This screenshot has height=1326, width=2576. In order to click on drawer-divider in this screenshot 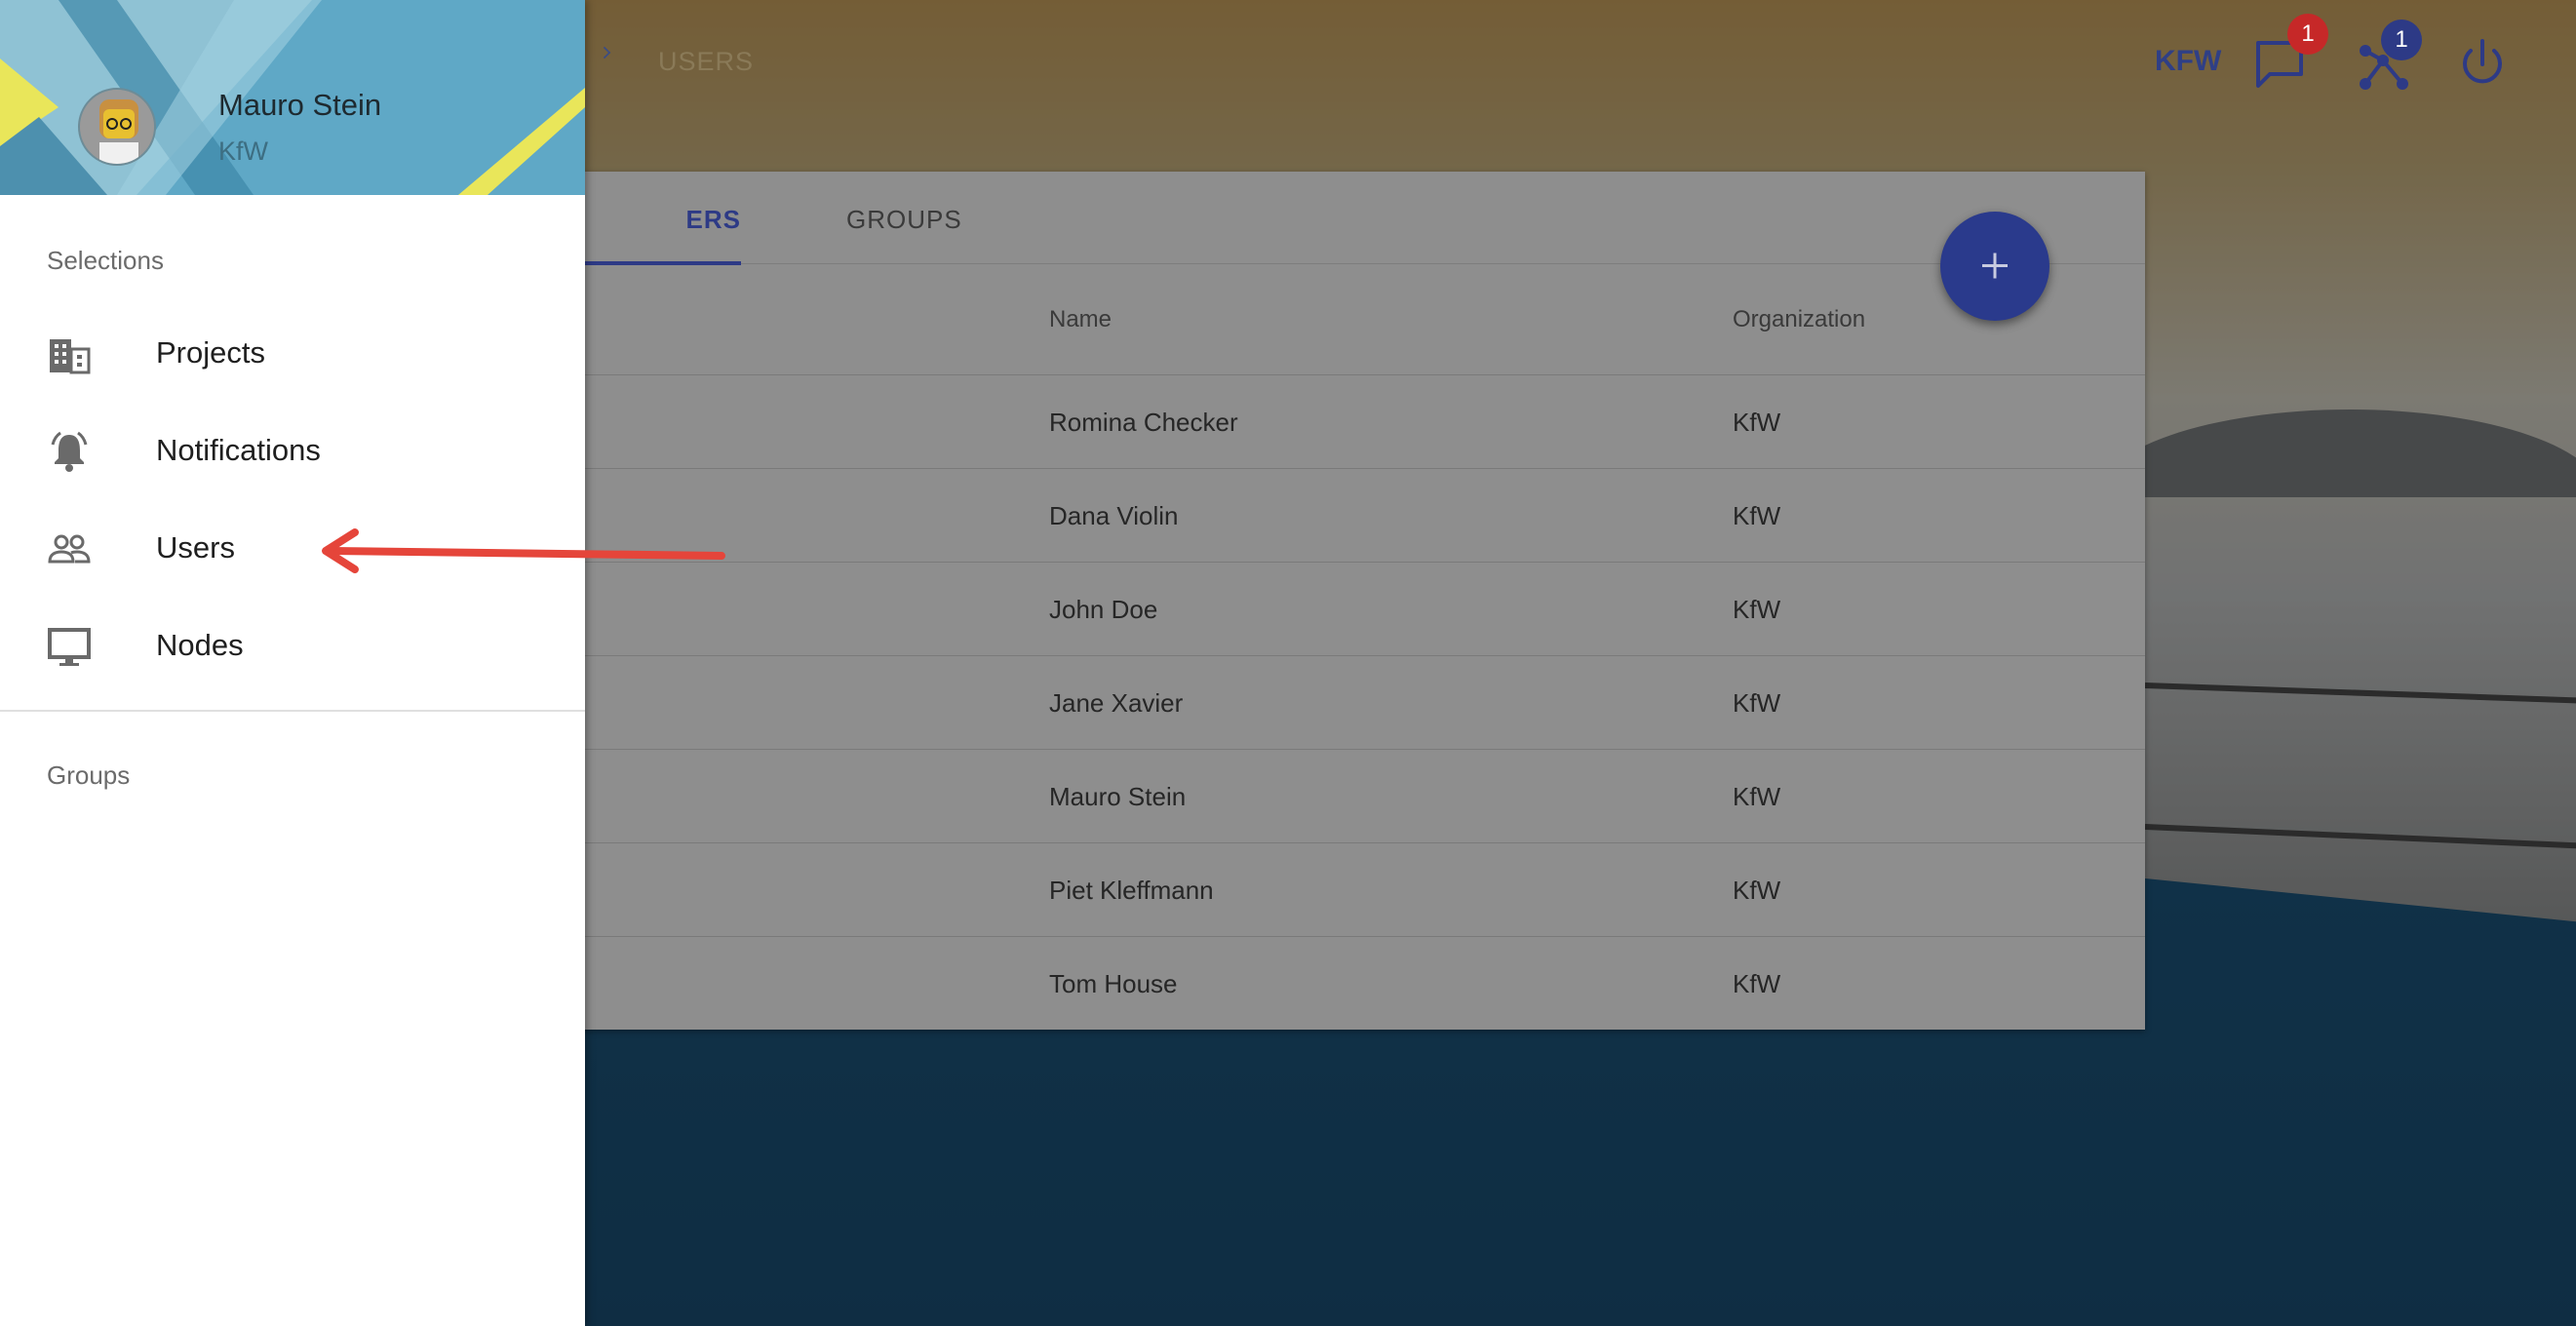, I will do `click(292, 711)`.